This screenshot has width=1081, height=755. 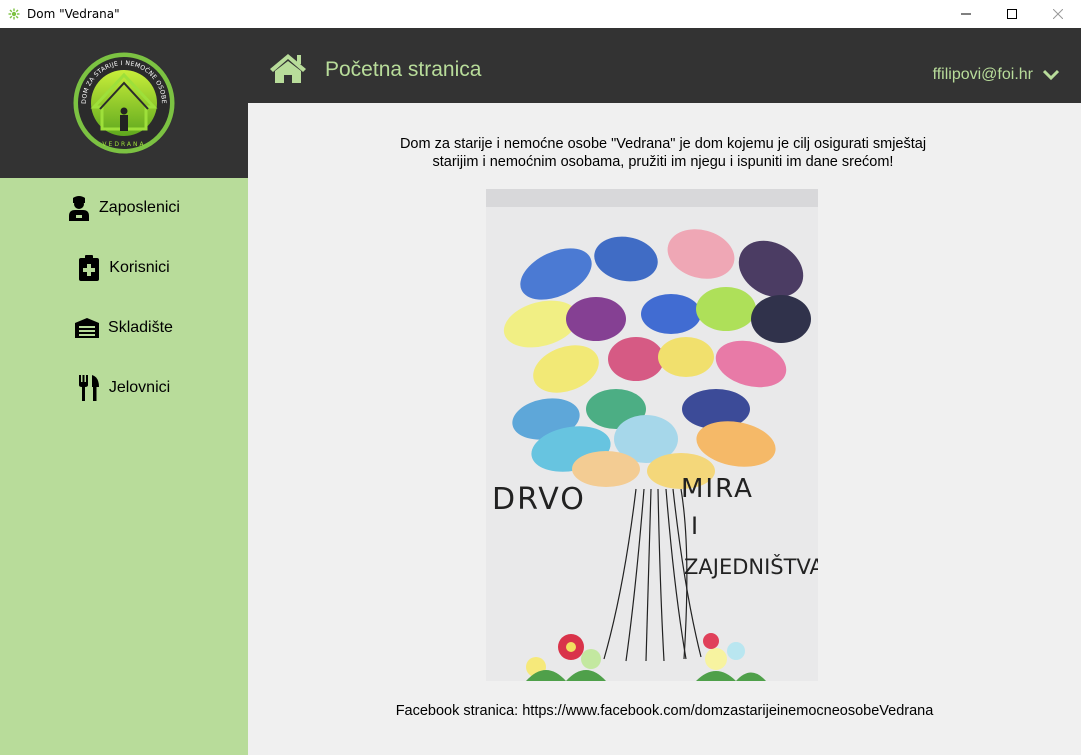 What do you see at coordinates (664, 65) in the screenshot?
I see `header-bar: Početna stranica ffilipovi@foi.hr` at bounding box center [664, 65].